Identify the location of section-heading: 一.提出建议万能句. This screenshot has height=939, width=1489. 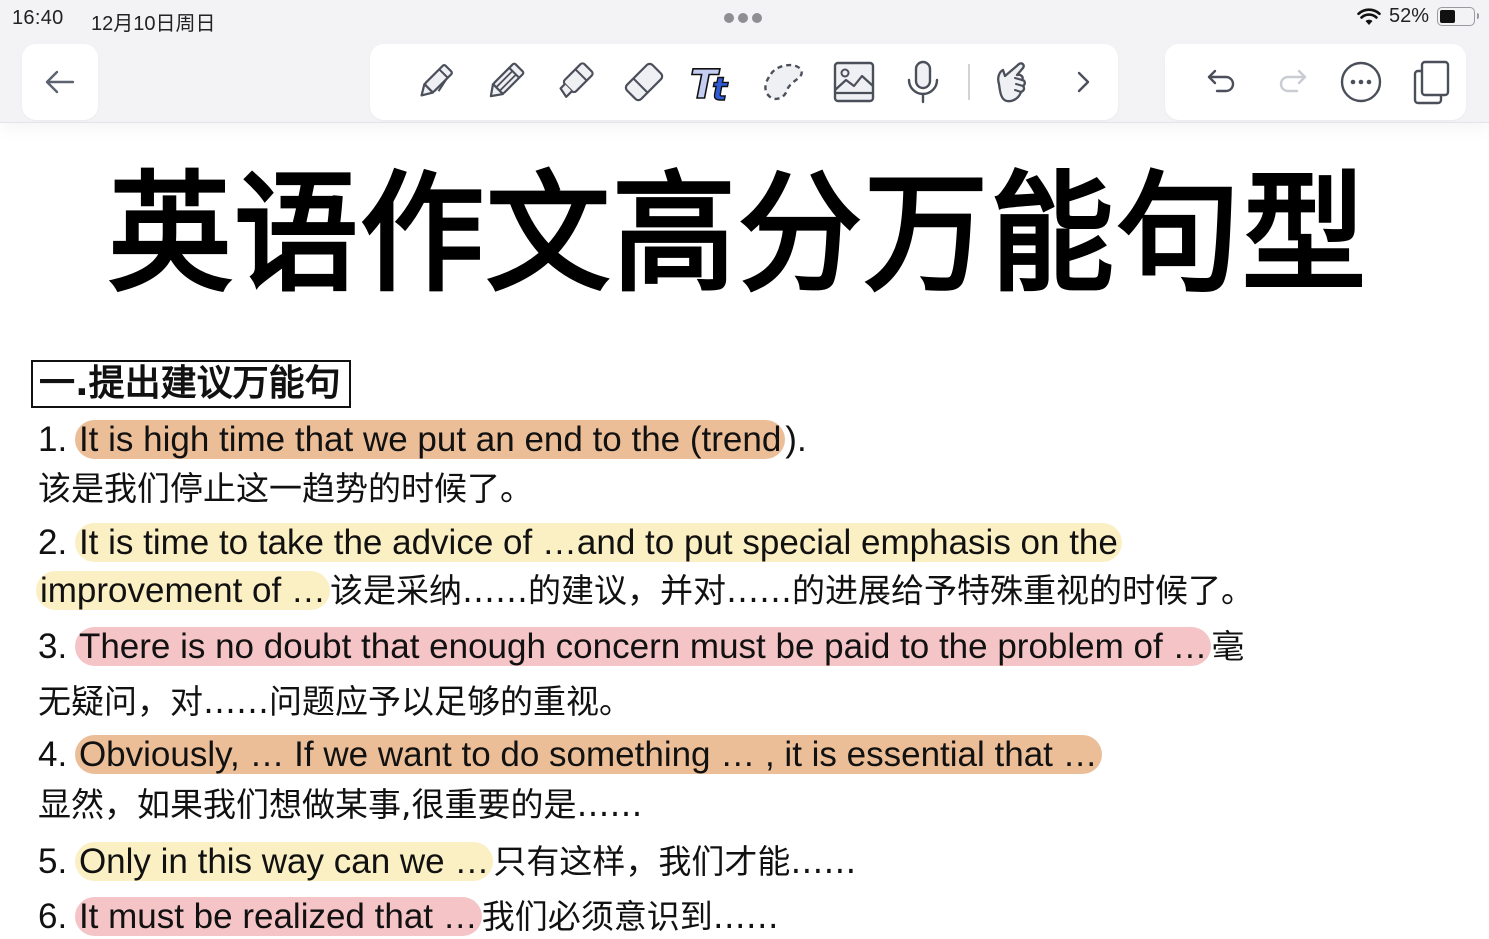
(191, 384).